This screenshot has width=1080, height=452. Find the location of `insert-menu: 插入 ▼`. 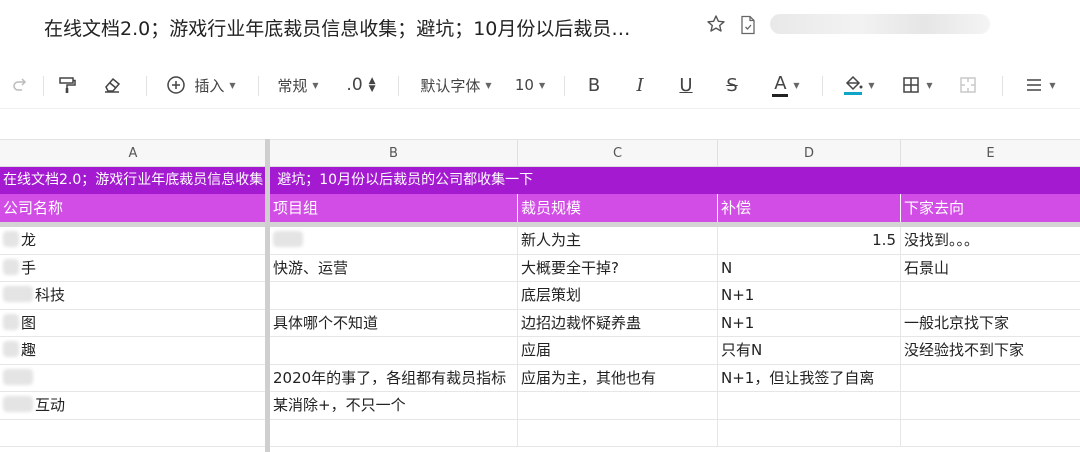

insert-menu: 插入 ▼ is located at coordinates (201, 85).